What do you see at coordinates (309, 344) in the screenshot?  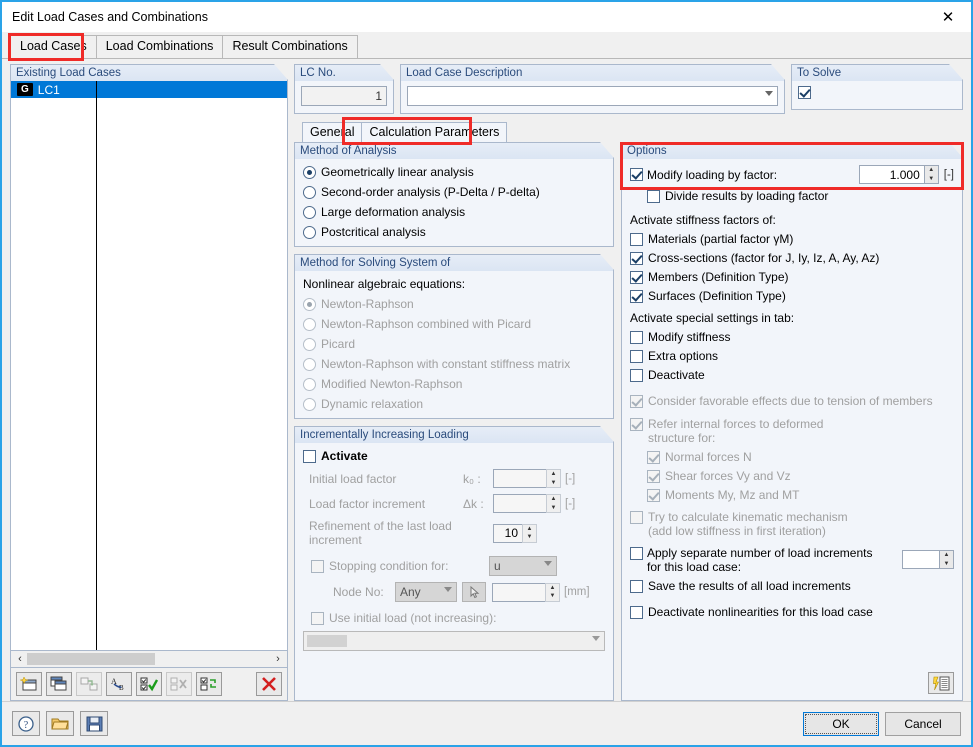 I see `radio-picard-marker` at bounding box center [309, 344].